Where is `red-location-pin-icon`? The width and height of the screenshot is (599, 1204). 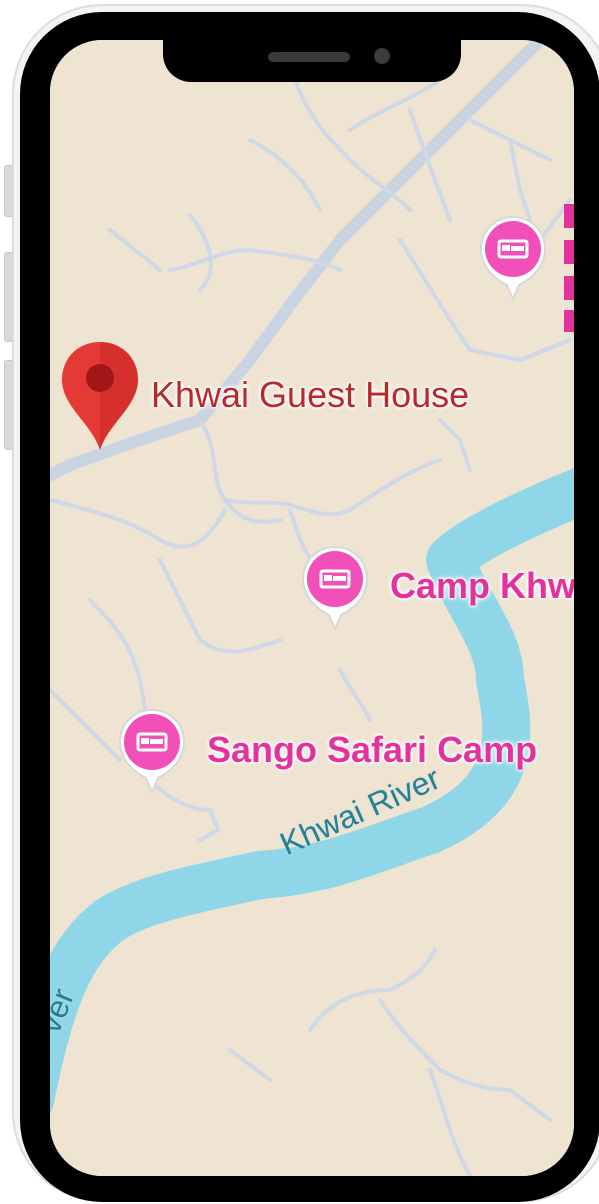
red-location-pin-icon is located at coordinates (100, 396).